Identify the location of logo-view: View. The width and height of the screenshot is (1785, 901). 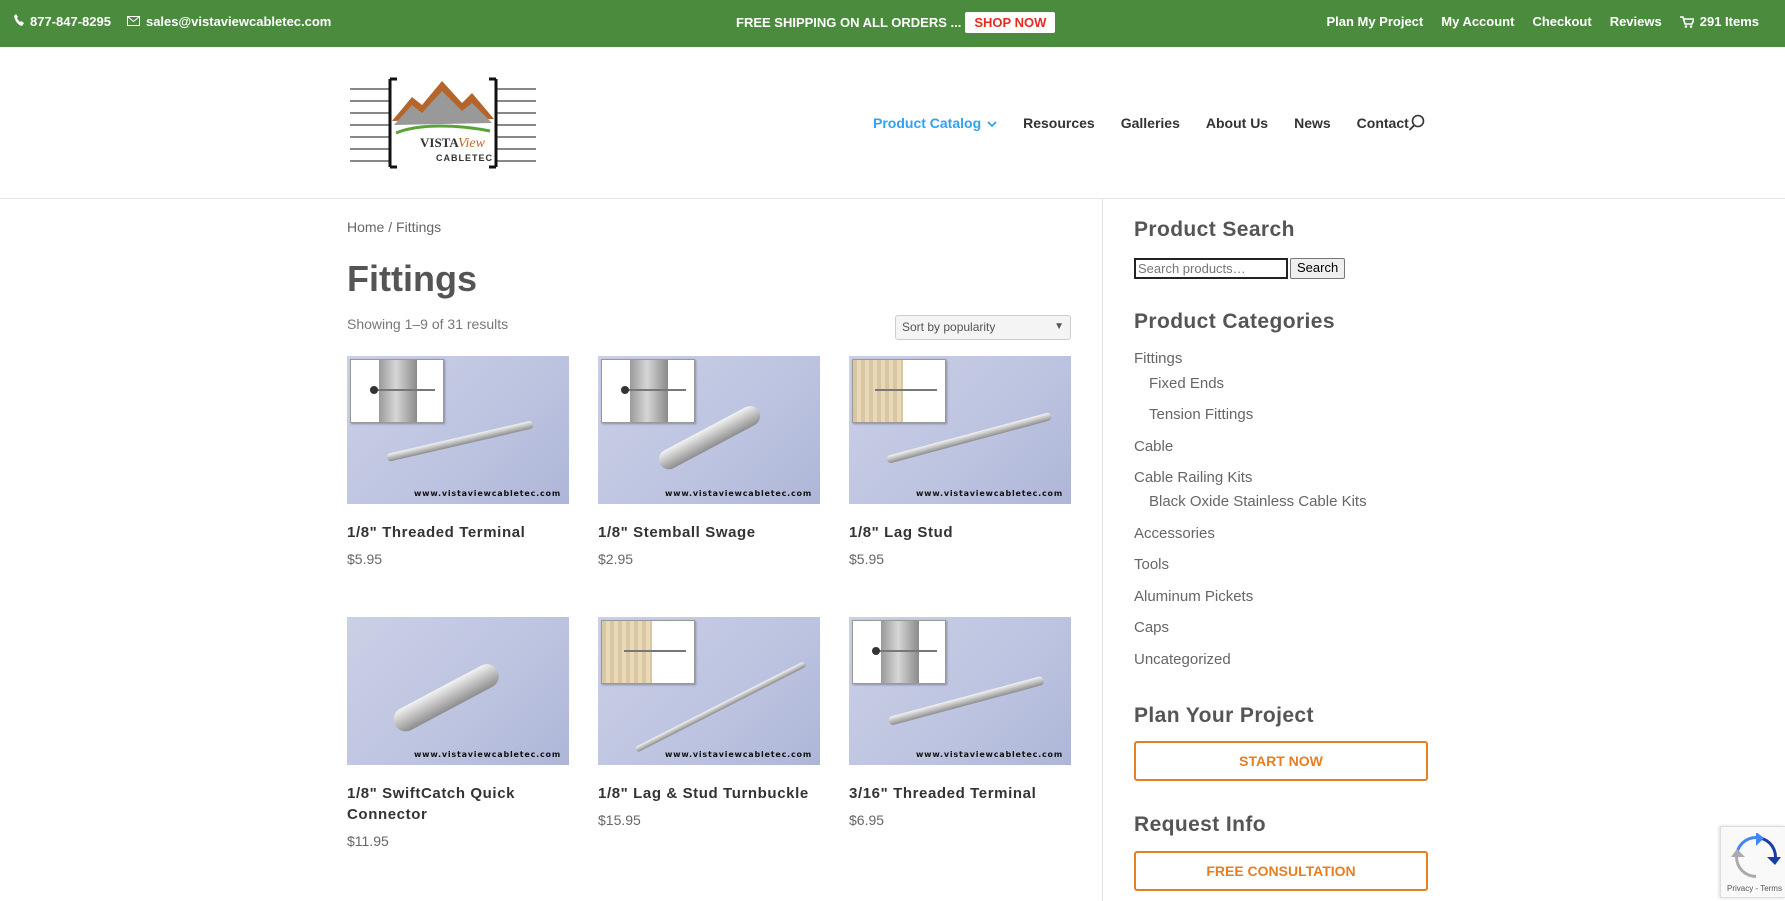
(472, 143).